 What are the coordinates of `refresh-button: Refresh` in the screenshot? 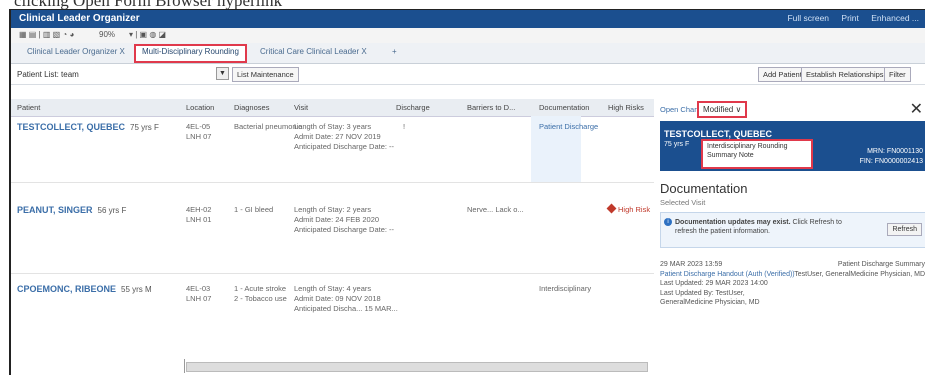 It's located at (904, 229).